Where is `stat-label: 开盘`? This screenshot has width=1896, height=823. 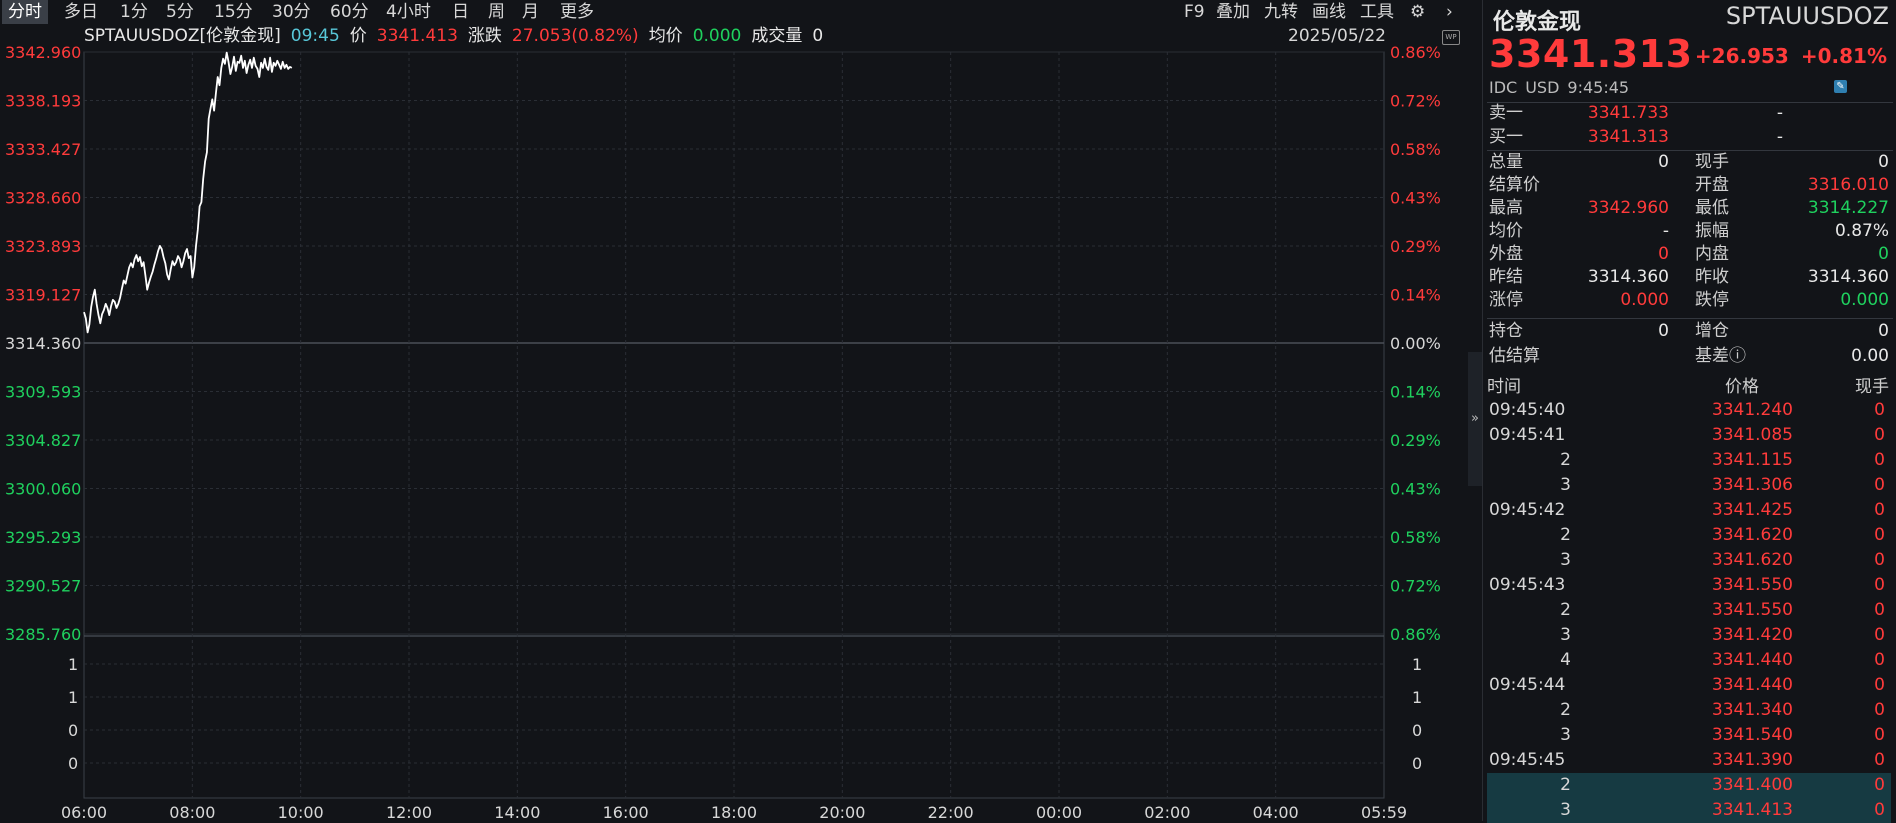
stat-label: 开盘 is located at coordinates (1712, 185).